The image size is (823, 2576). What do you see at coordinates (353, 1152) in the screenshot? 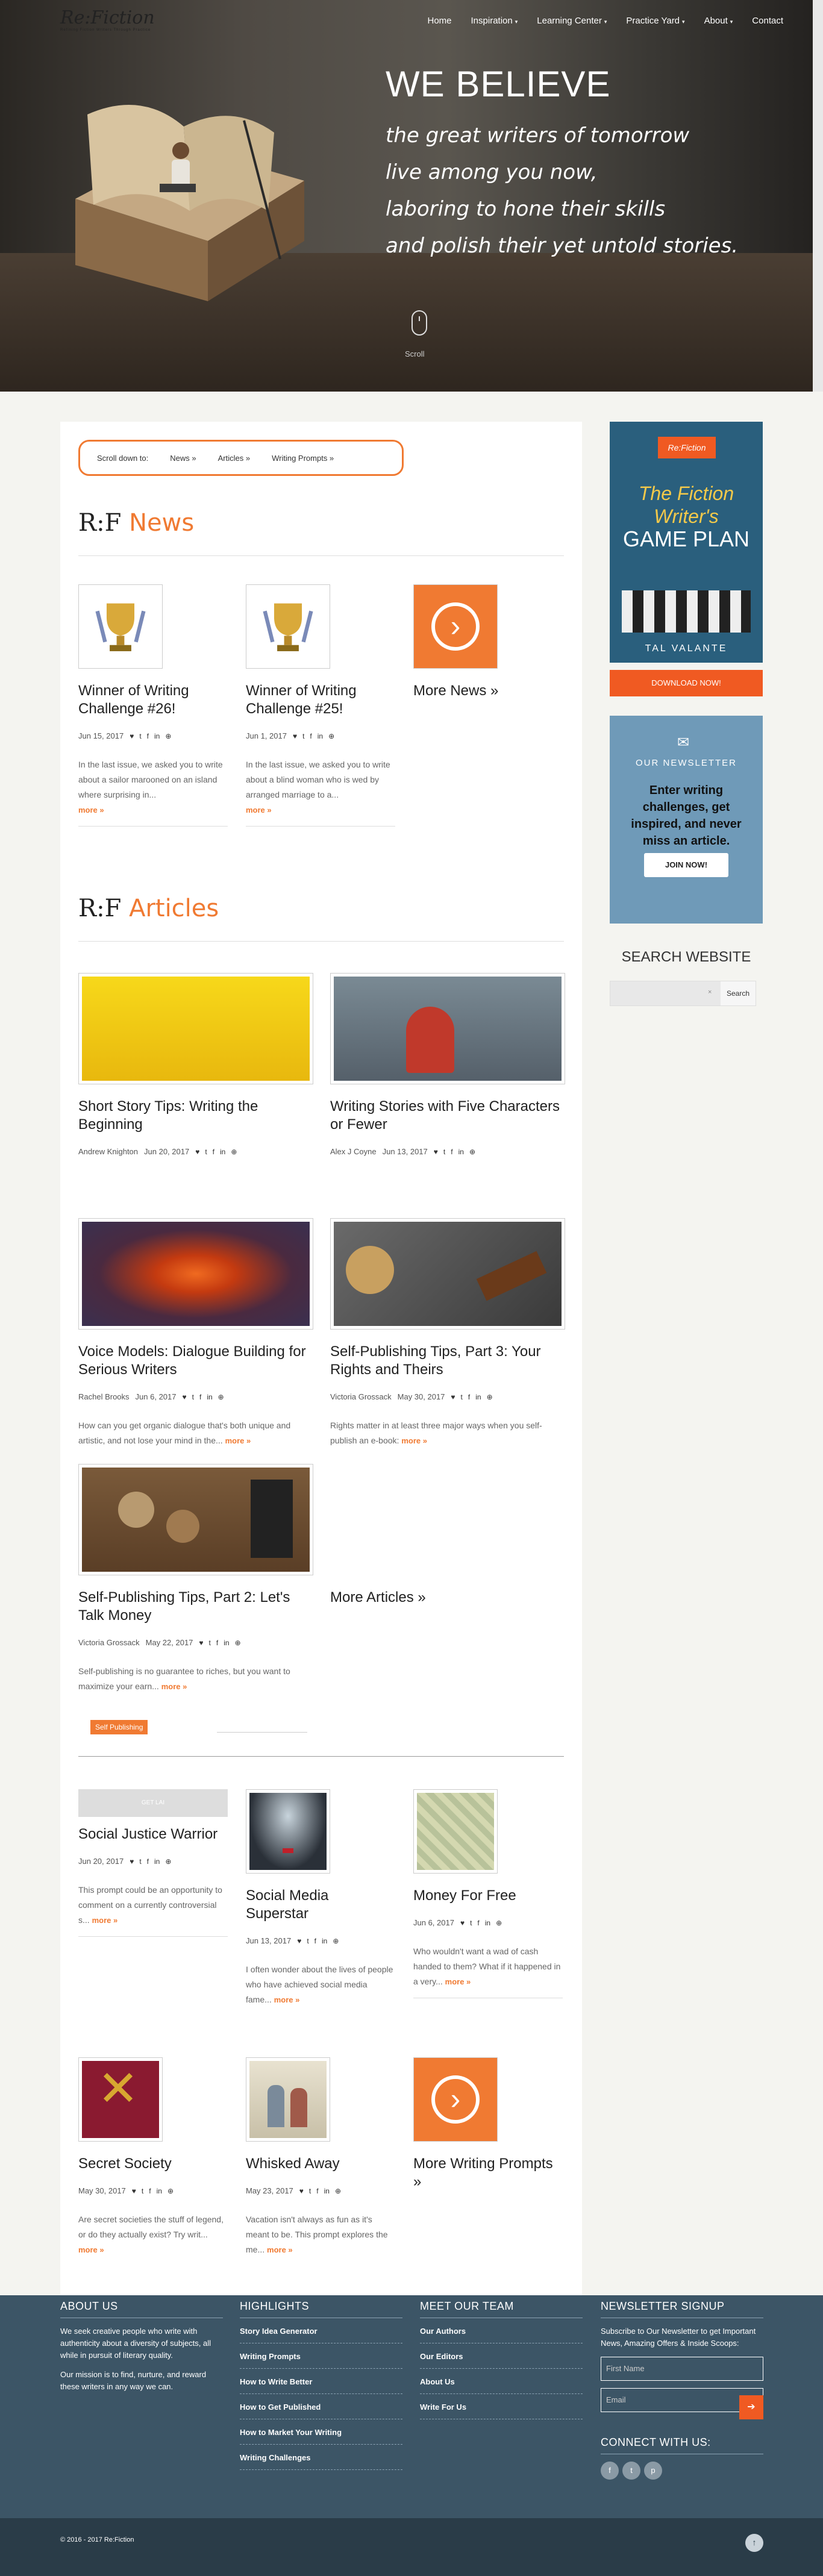
I see `article-author: Alex J Coyne` at bounding box center [353, 1152].